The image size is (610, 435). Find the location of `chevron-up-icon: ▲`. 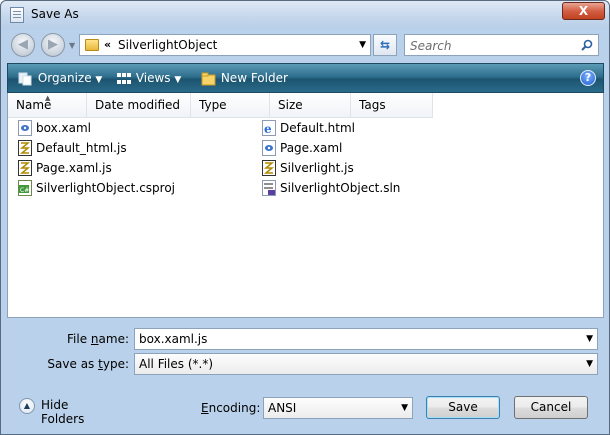

chevron-up-icon: ▲ is located at coordinates (27, 406).